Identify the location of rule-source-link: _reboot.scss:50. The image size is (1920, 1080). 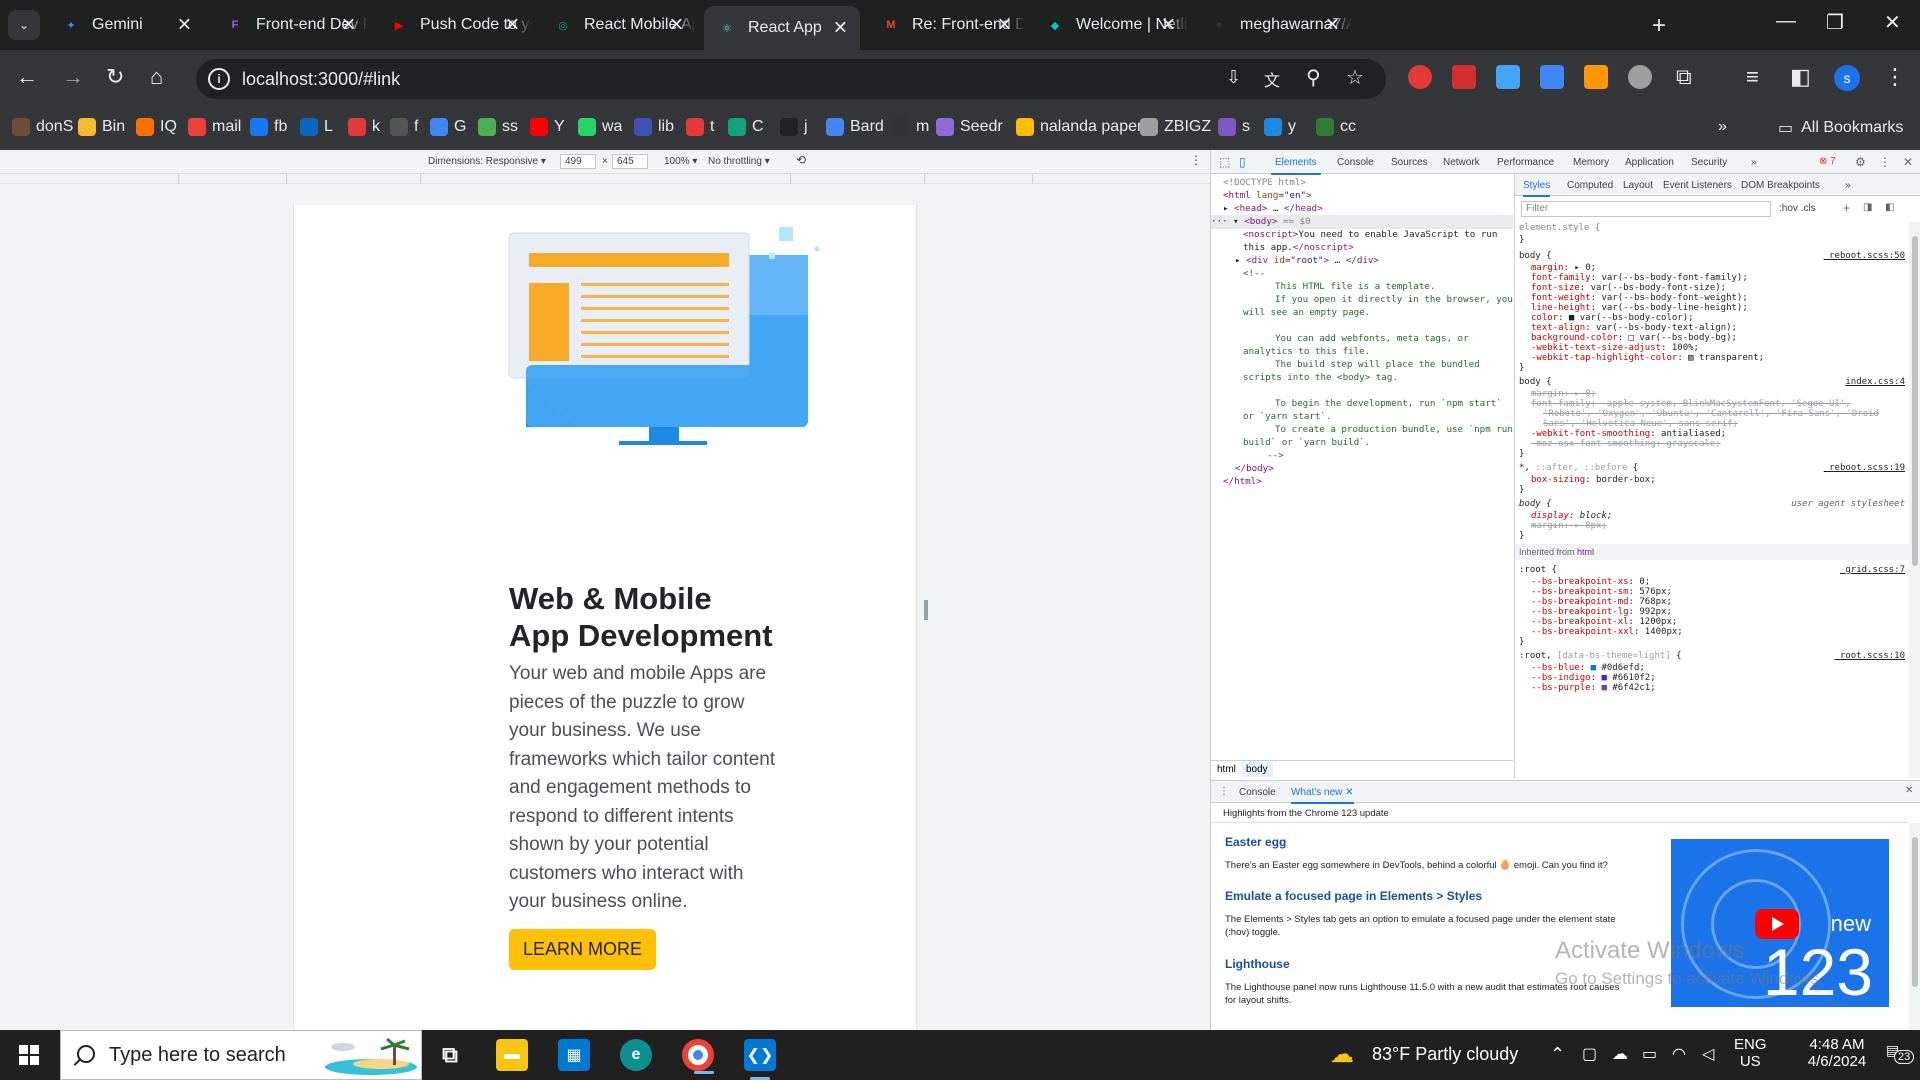
(1864, 256).